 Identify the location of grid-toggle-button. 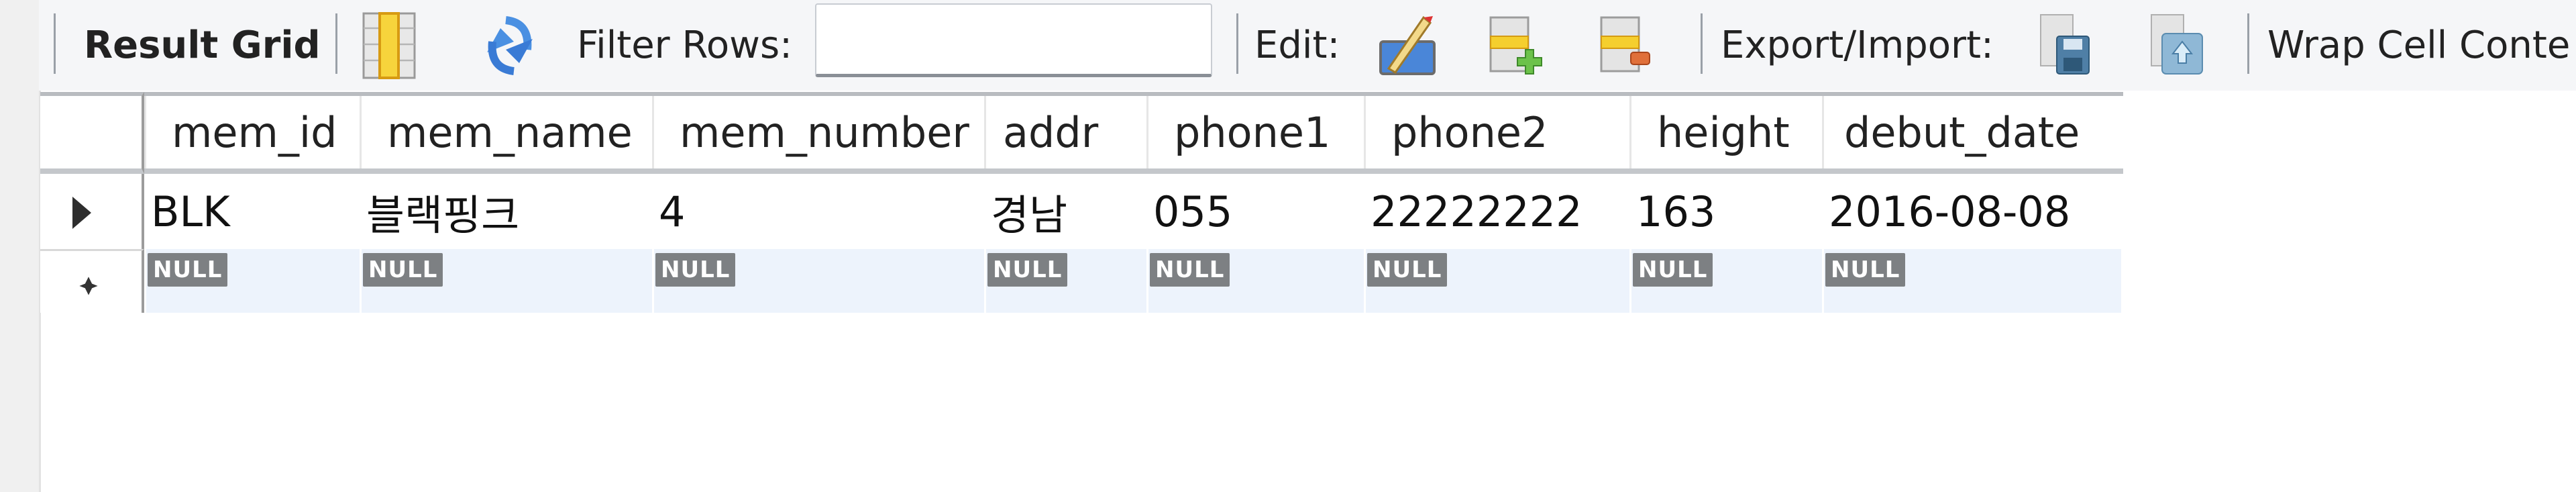
(389, 45).